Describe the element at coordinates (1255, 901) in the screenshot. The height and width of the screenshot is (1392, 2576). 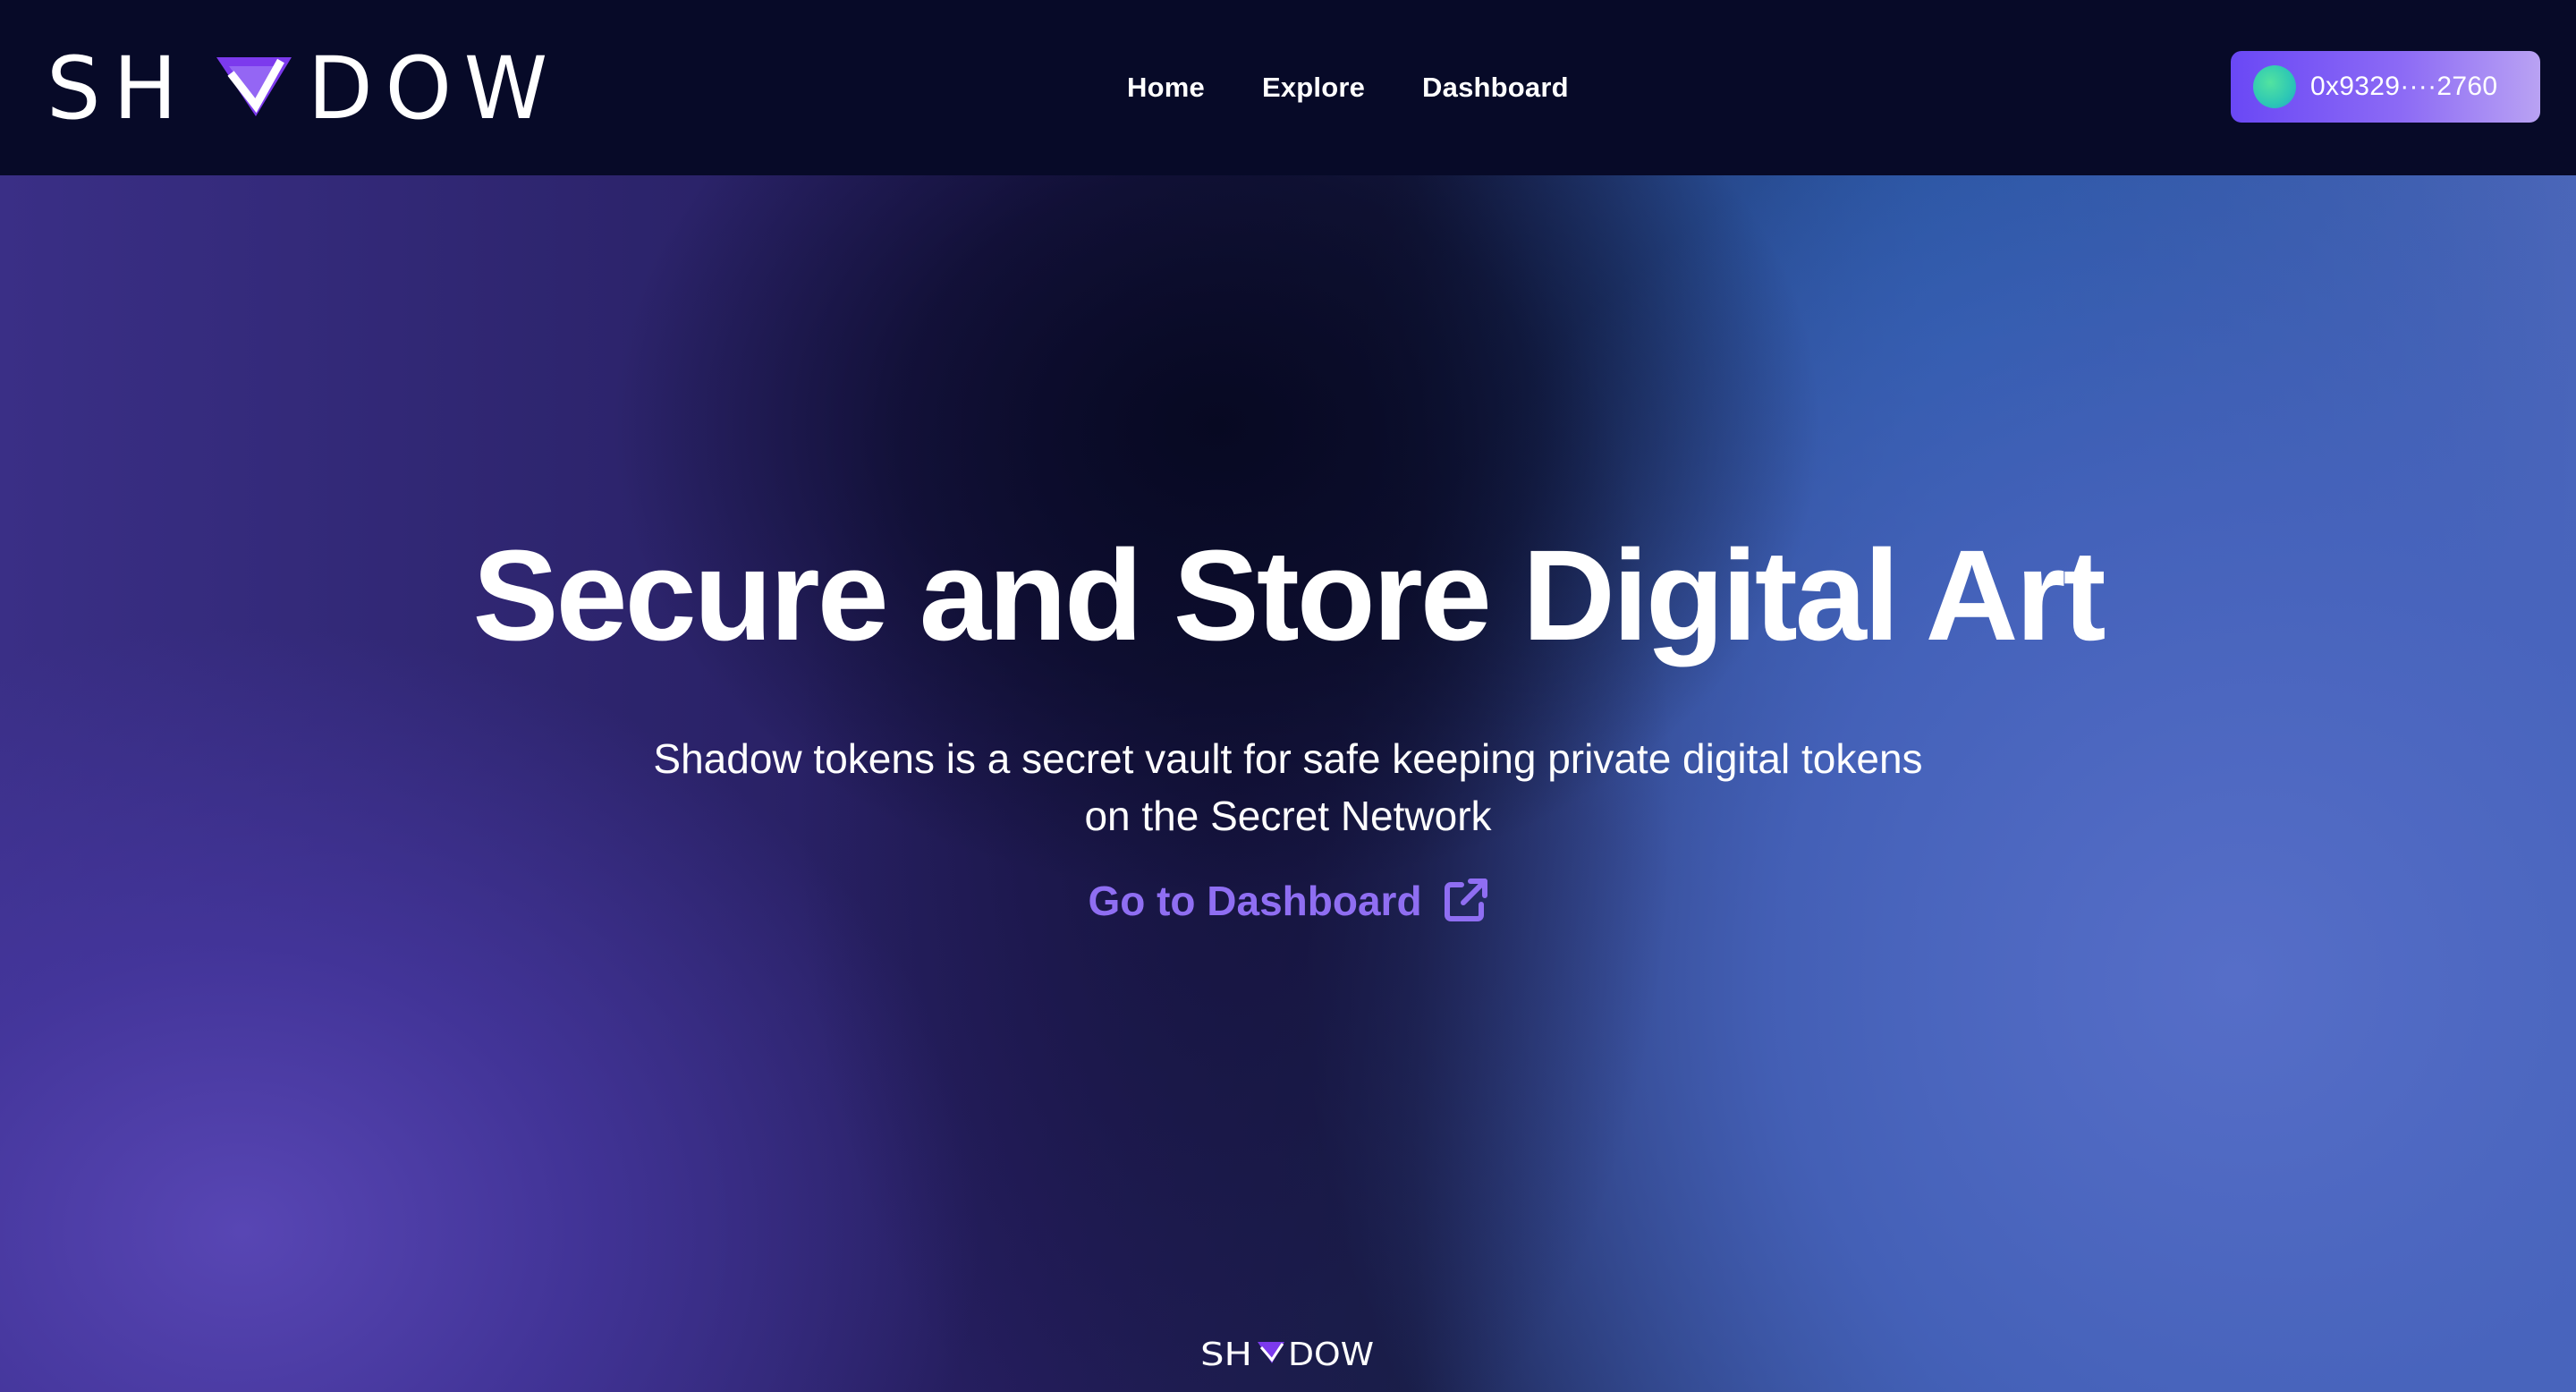
I see `go-to-dashboard-label: Go to Dashboard` at that location.